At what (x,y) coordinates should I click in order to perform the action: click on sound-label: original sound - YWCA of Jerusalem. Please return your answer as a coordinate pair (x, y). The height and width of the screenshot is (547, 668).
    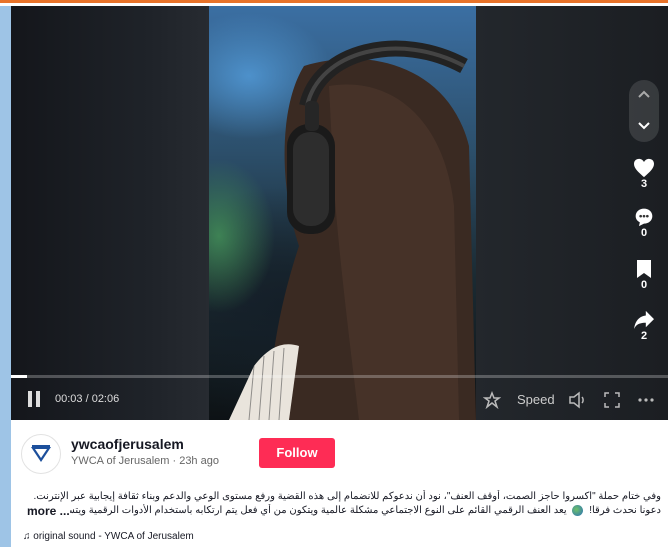
    Looking at the image, I should click on (113, 536).